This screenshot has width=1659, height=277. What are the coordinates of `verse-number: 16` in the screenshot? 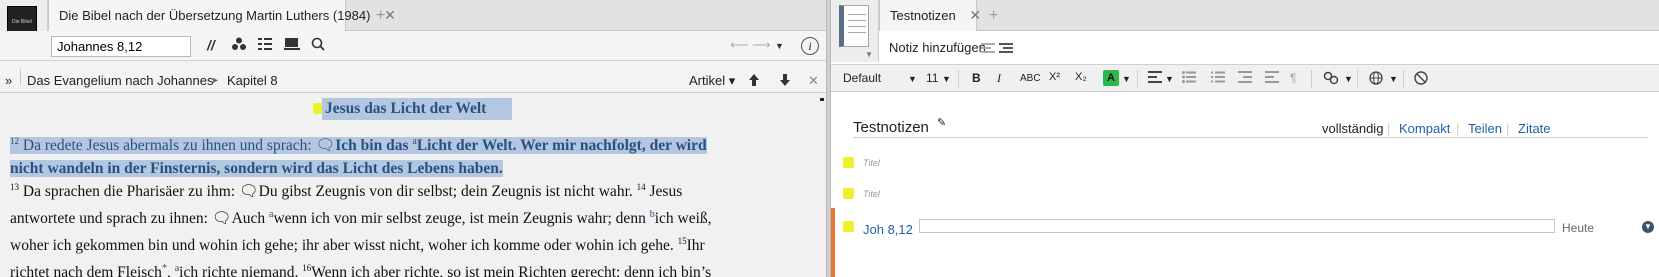 It's located at (307, 268).